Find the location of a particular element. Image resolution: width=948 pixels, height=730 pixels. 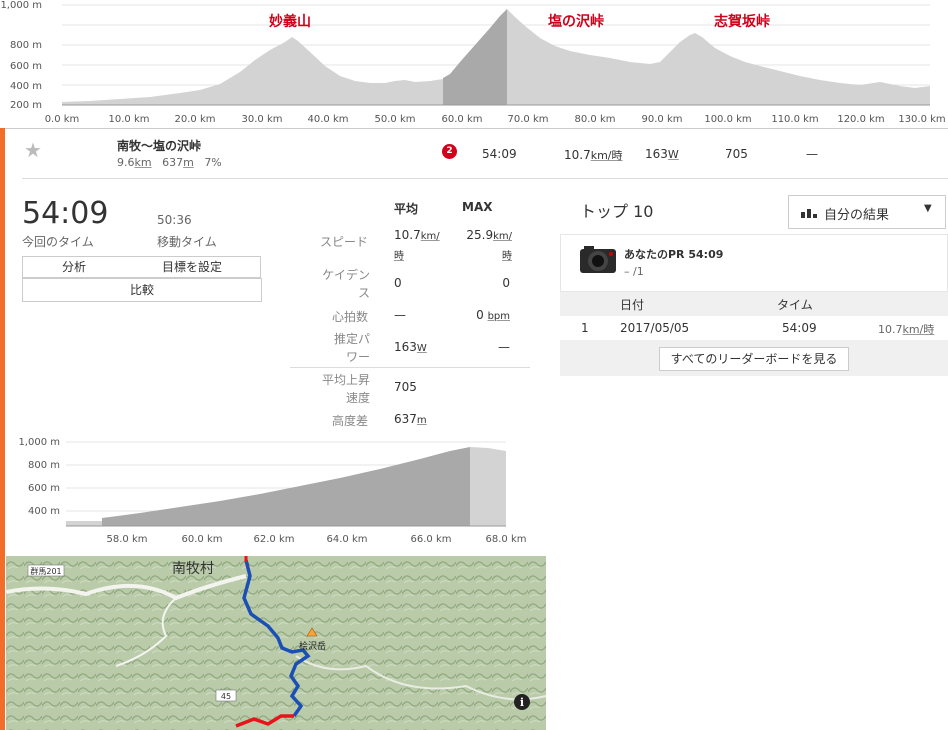

view-all-leaderboards-button: すべてのリーダーボードを見る is located at coordinates (754, 359).